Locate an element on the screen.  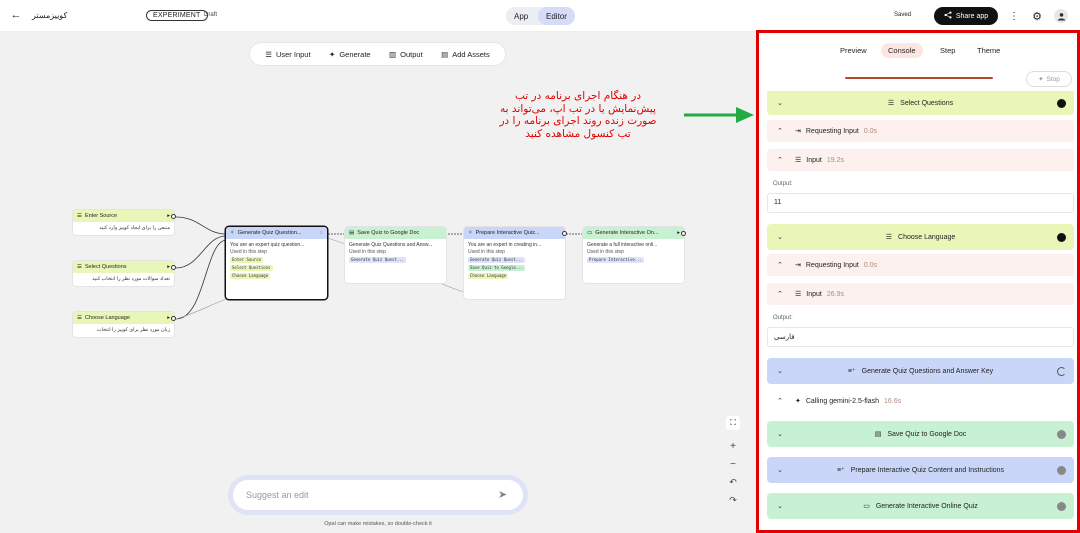
share-app-button: Share app is located at coordinates (966, 16).